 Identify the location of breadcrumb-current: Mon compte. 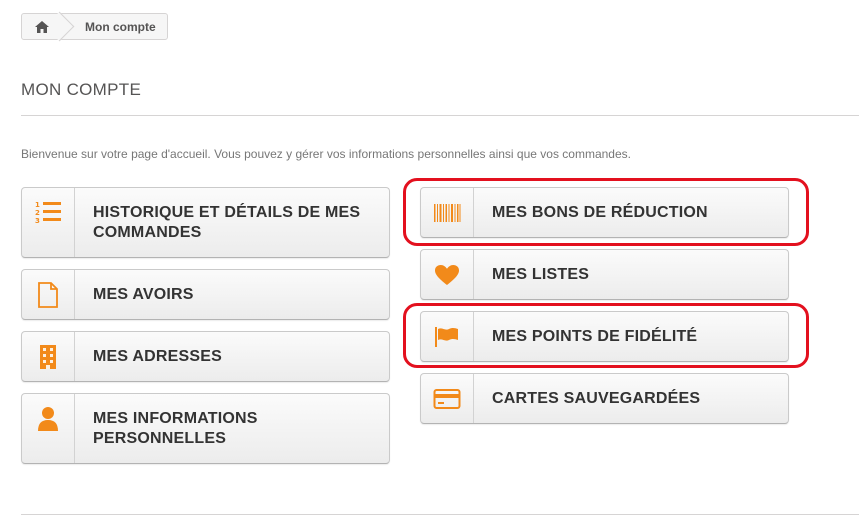
(120, 26).